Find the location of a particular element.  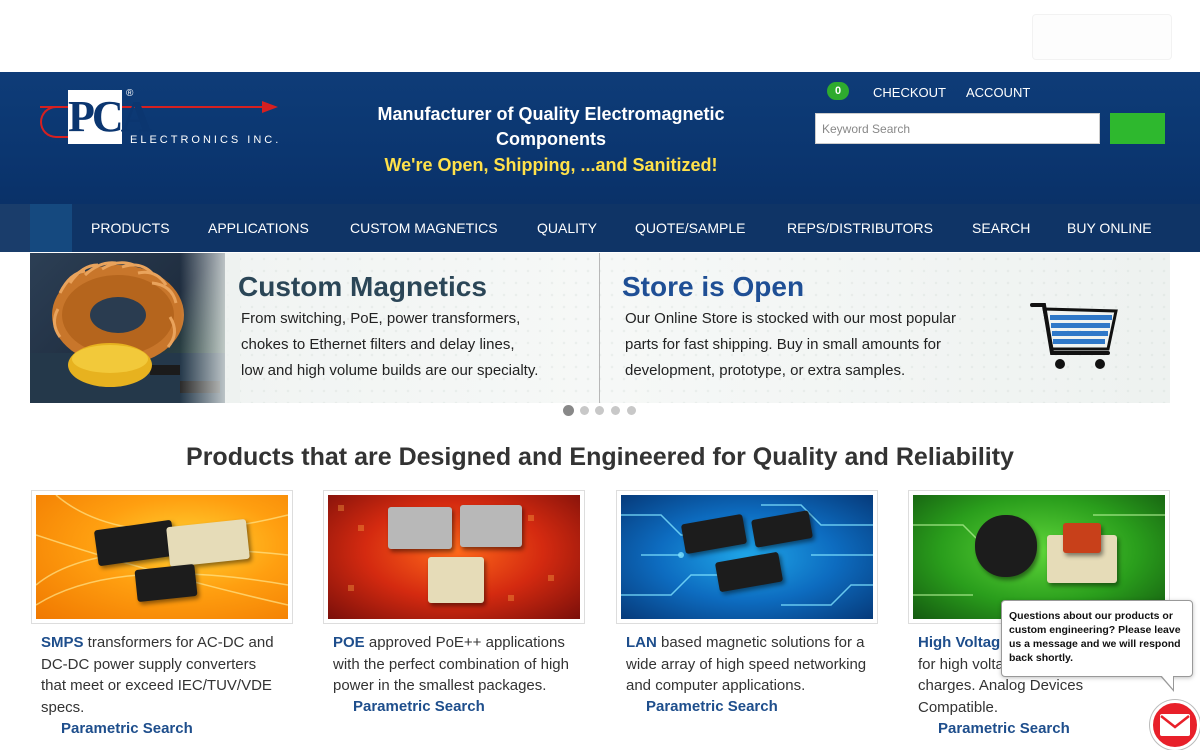

keyword-search-input is located at coordinates (957, 128).